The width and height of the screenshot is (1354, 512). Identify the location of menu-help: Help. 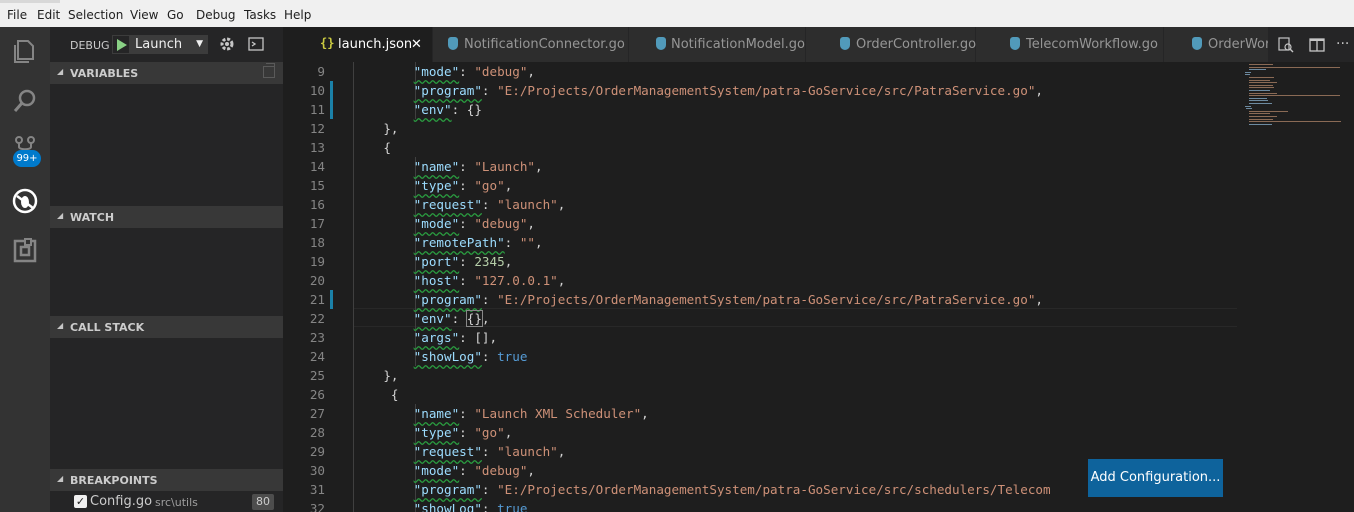
(297, 15).